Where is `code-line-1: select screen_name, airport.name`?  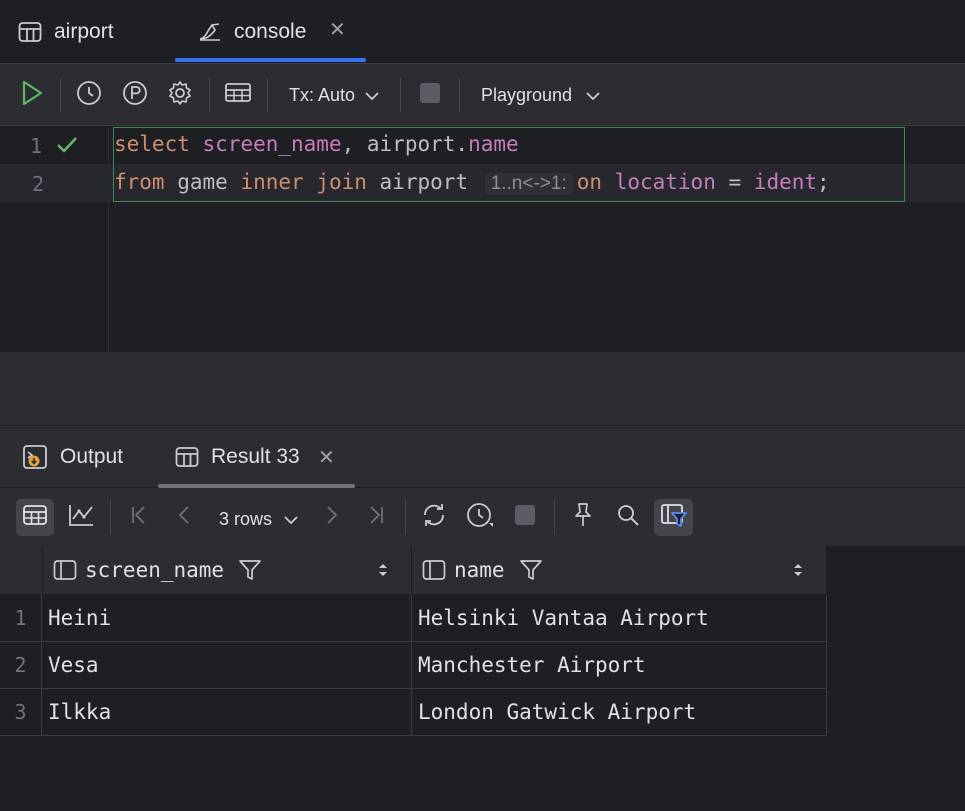
code-line-1: select screen_name, airport.name is located at coordinates (316, 144).